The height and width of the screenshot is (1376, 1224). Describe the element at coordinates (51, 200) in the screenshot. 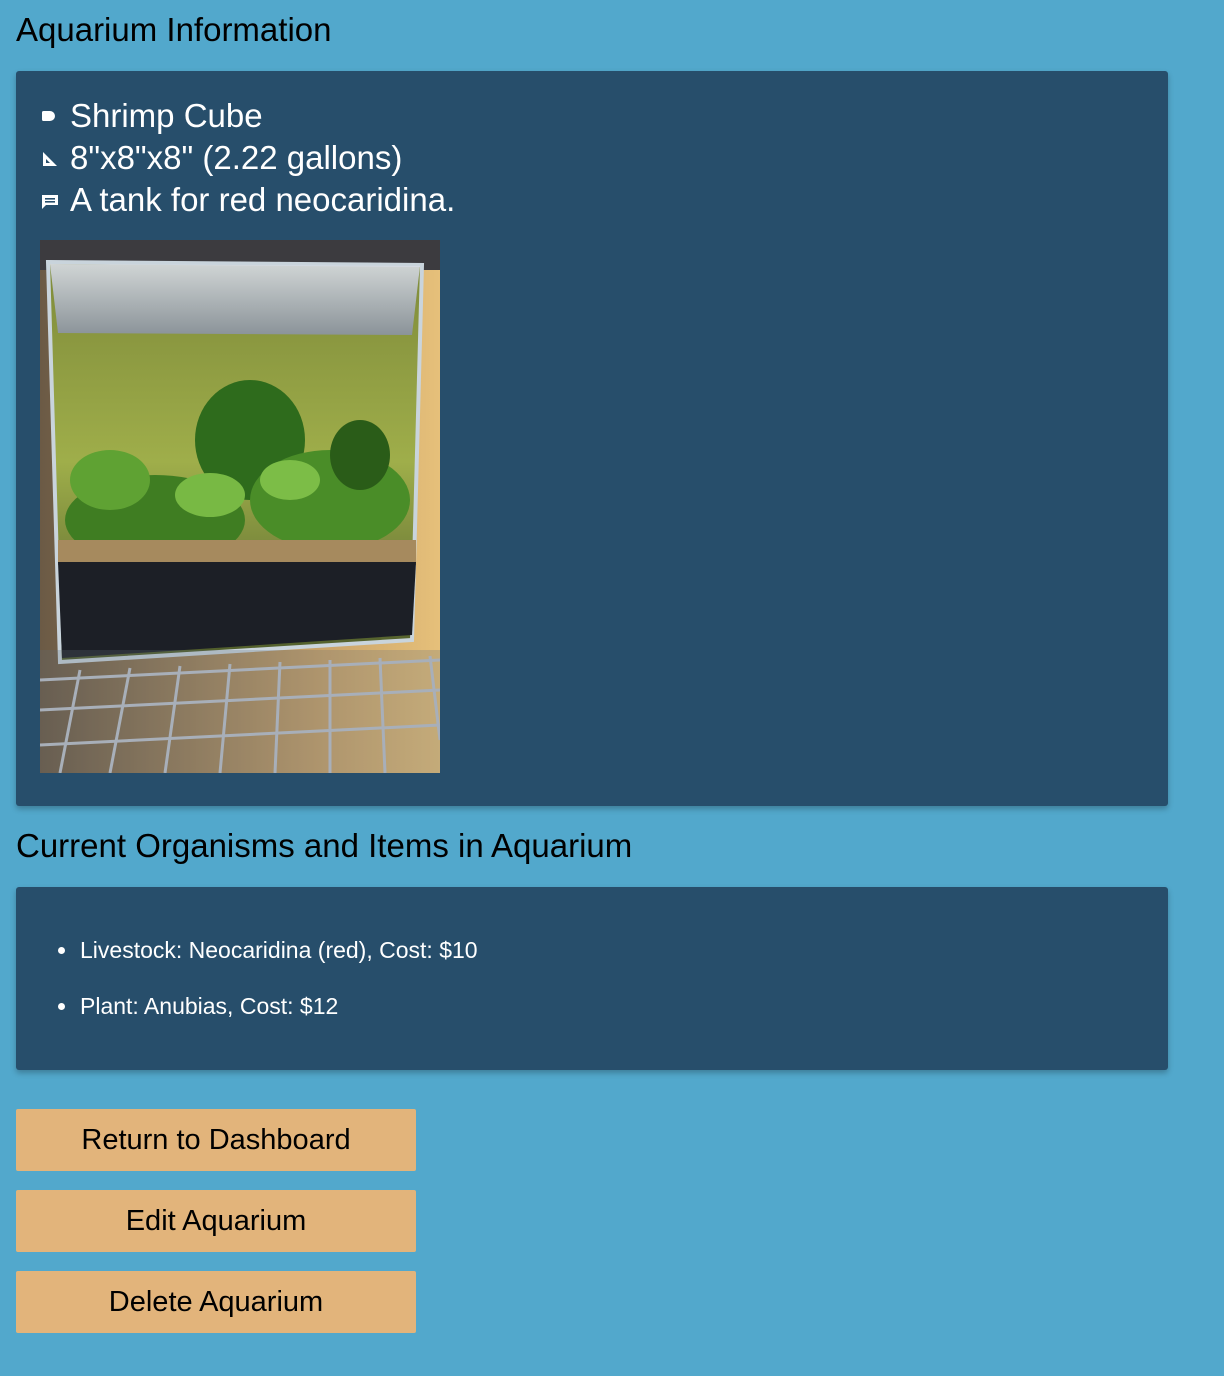

I see `comment-icon` at that location.